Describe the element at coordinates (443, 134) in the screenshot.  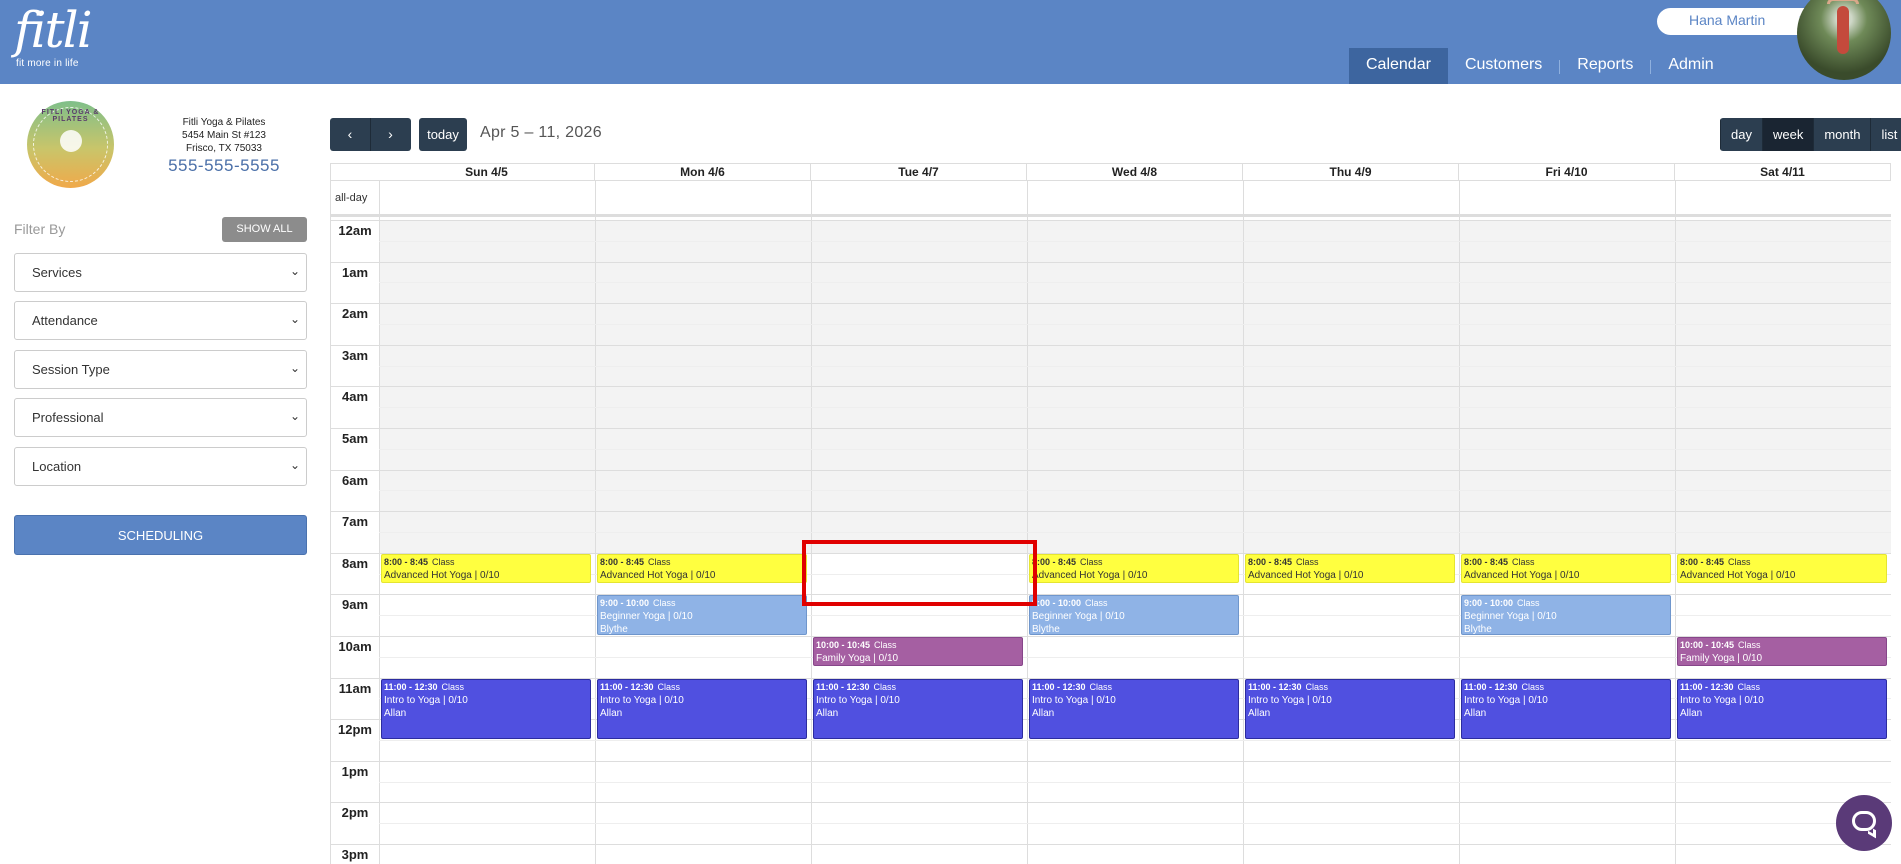
I see `today-button: today` at that location.